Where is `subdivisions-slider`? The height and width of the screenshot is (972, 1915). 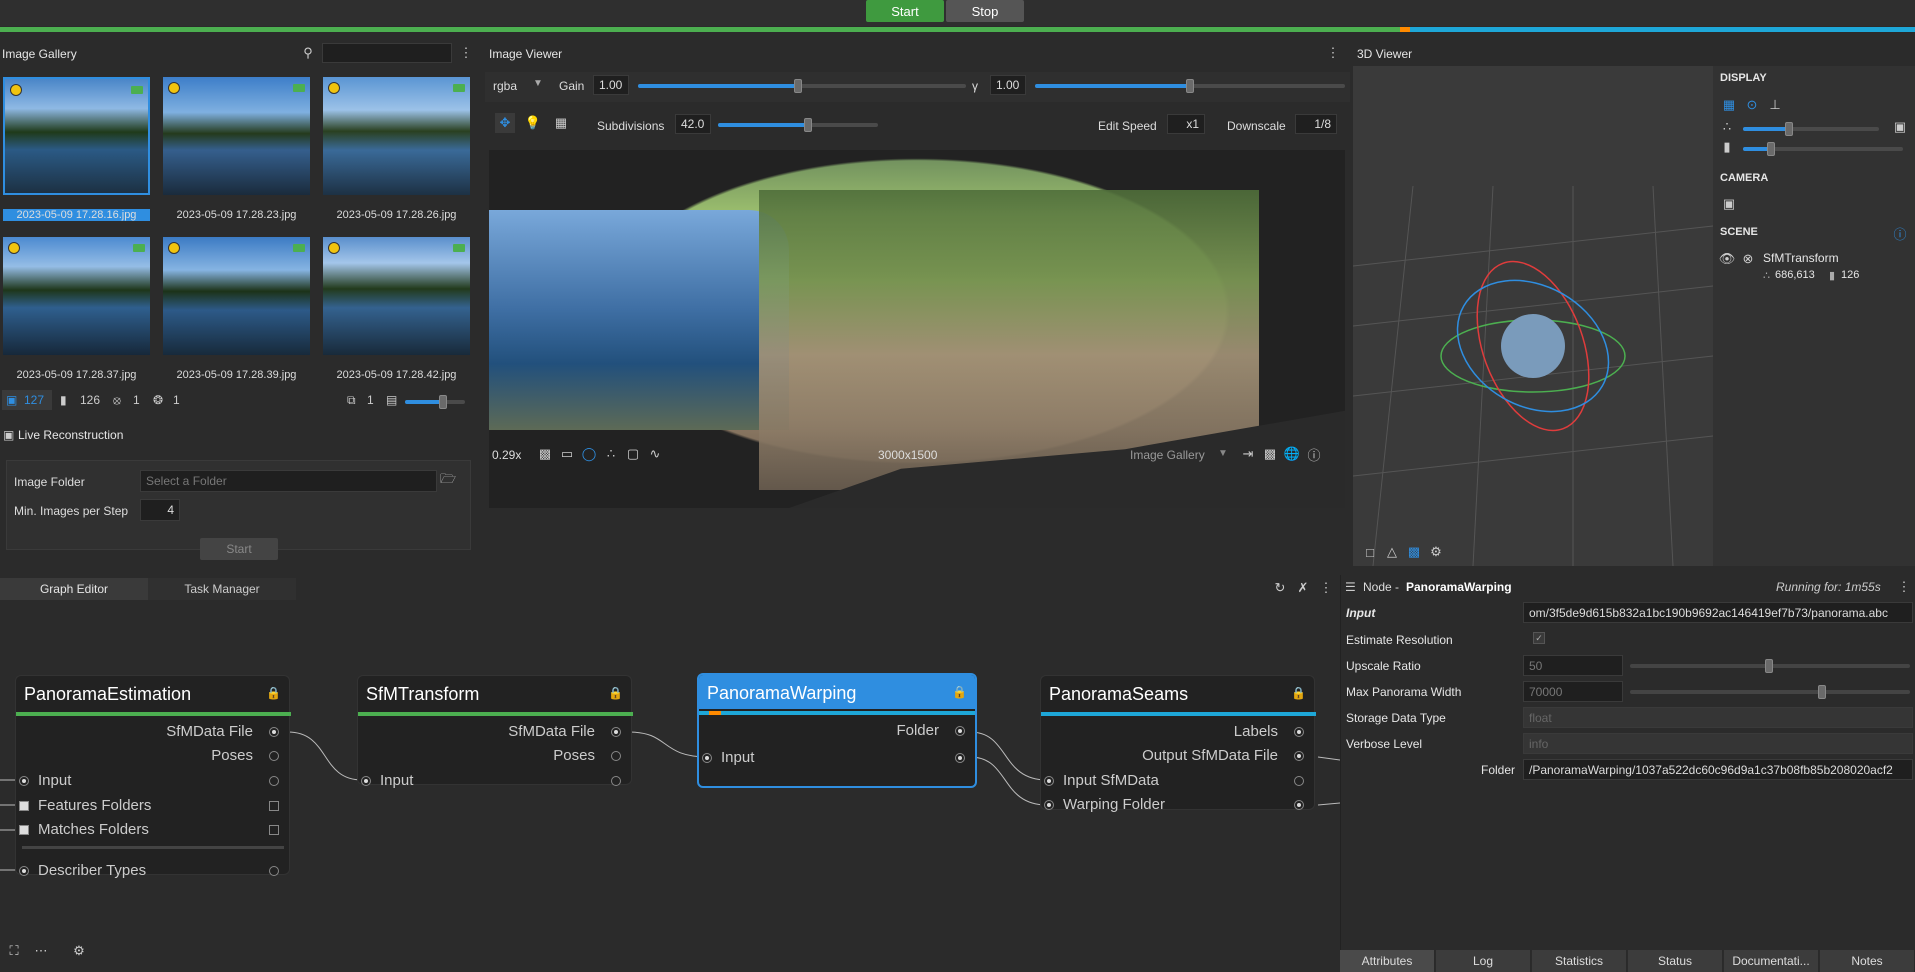 subdivisions-slider is located at coordinates (798, 125).